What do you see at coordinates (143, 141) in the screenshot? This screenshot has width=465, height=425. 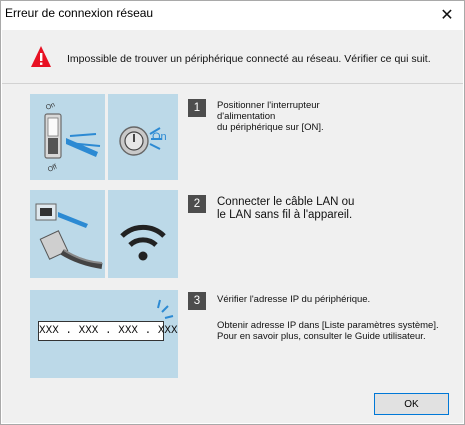 I see `power-button-on-icon: On` at bounding box center [143, 141].